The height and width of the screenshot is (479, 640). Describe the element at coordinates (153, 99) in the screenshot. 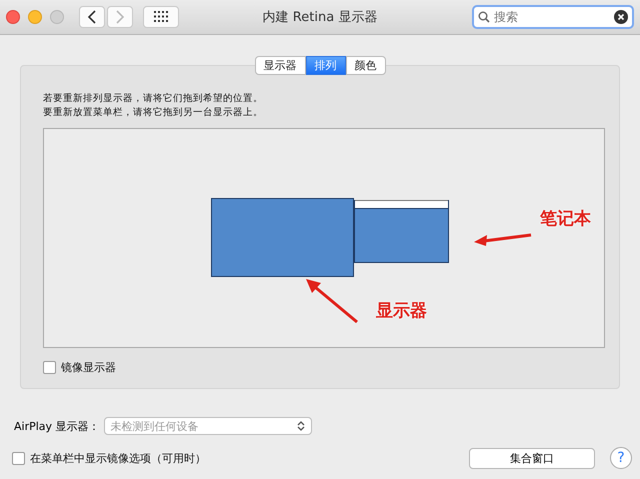

I see `instruction-text: 若要重新排列显示器，请将它们拖到希望的位置。` at that location.